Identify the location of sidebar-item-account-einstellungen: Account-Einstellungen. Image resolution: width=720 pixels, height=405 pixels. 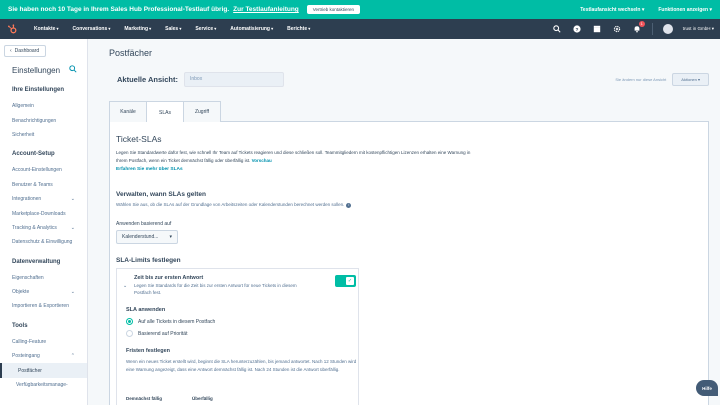
(43, 170).